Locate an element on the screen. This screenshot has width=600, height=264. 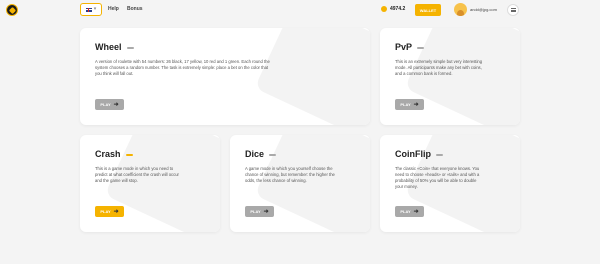
play-button-crash: PLAY ➜ is located at coordinates (109, 211).